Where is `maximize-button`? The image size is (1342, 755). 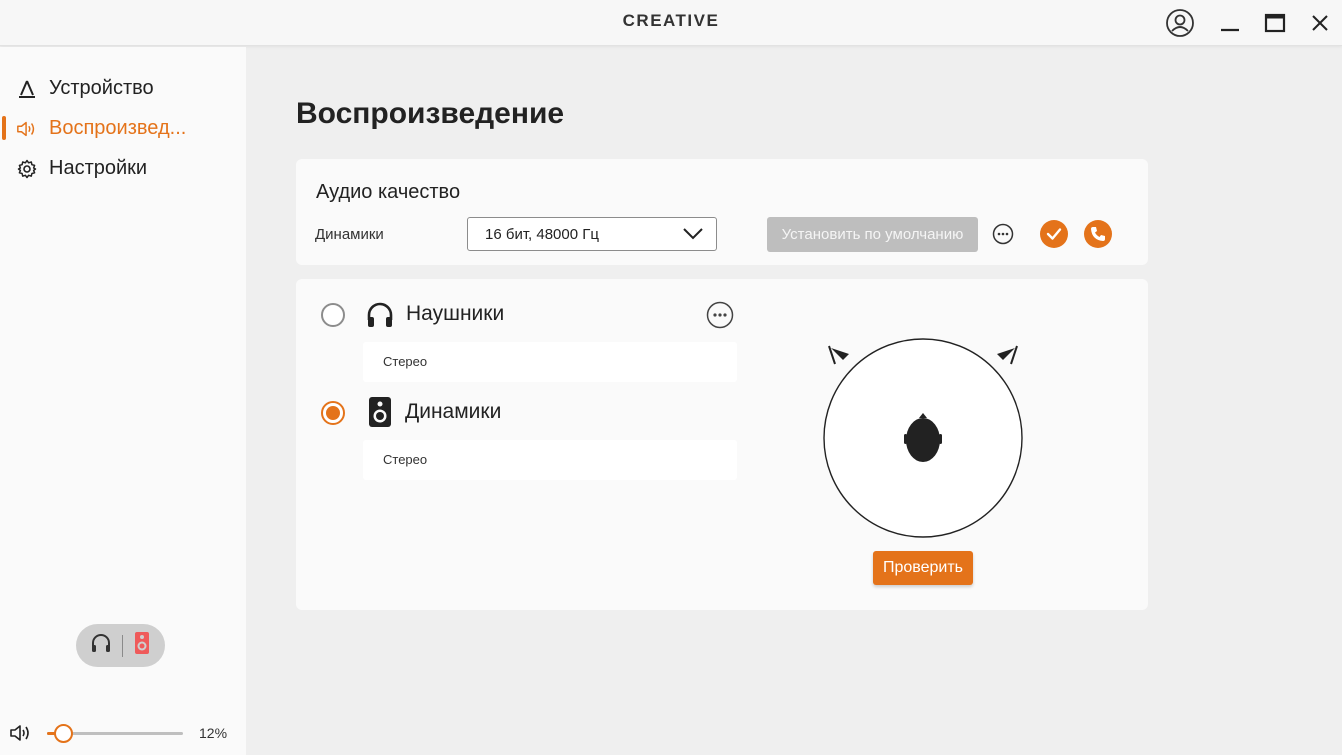 maximize-button is located at coordinates (1275, 23).